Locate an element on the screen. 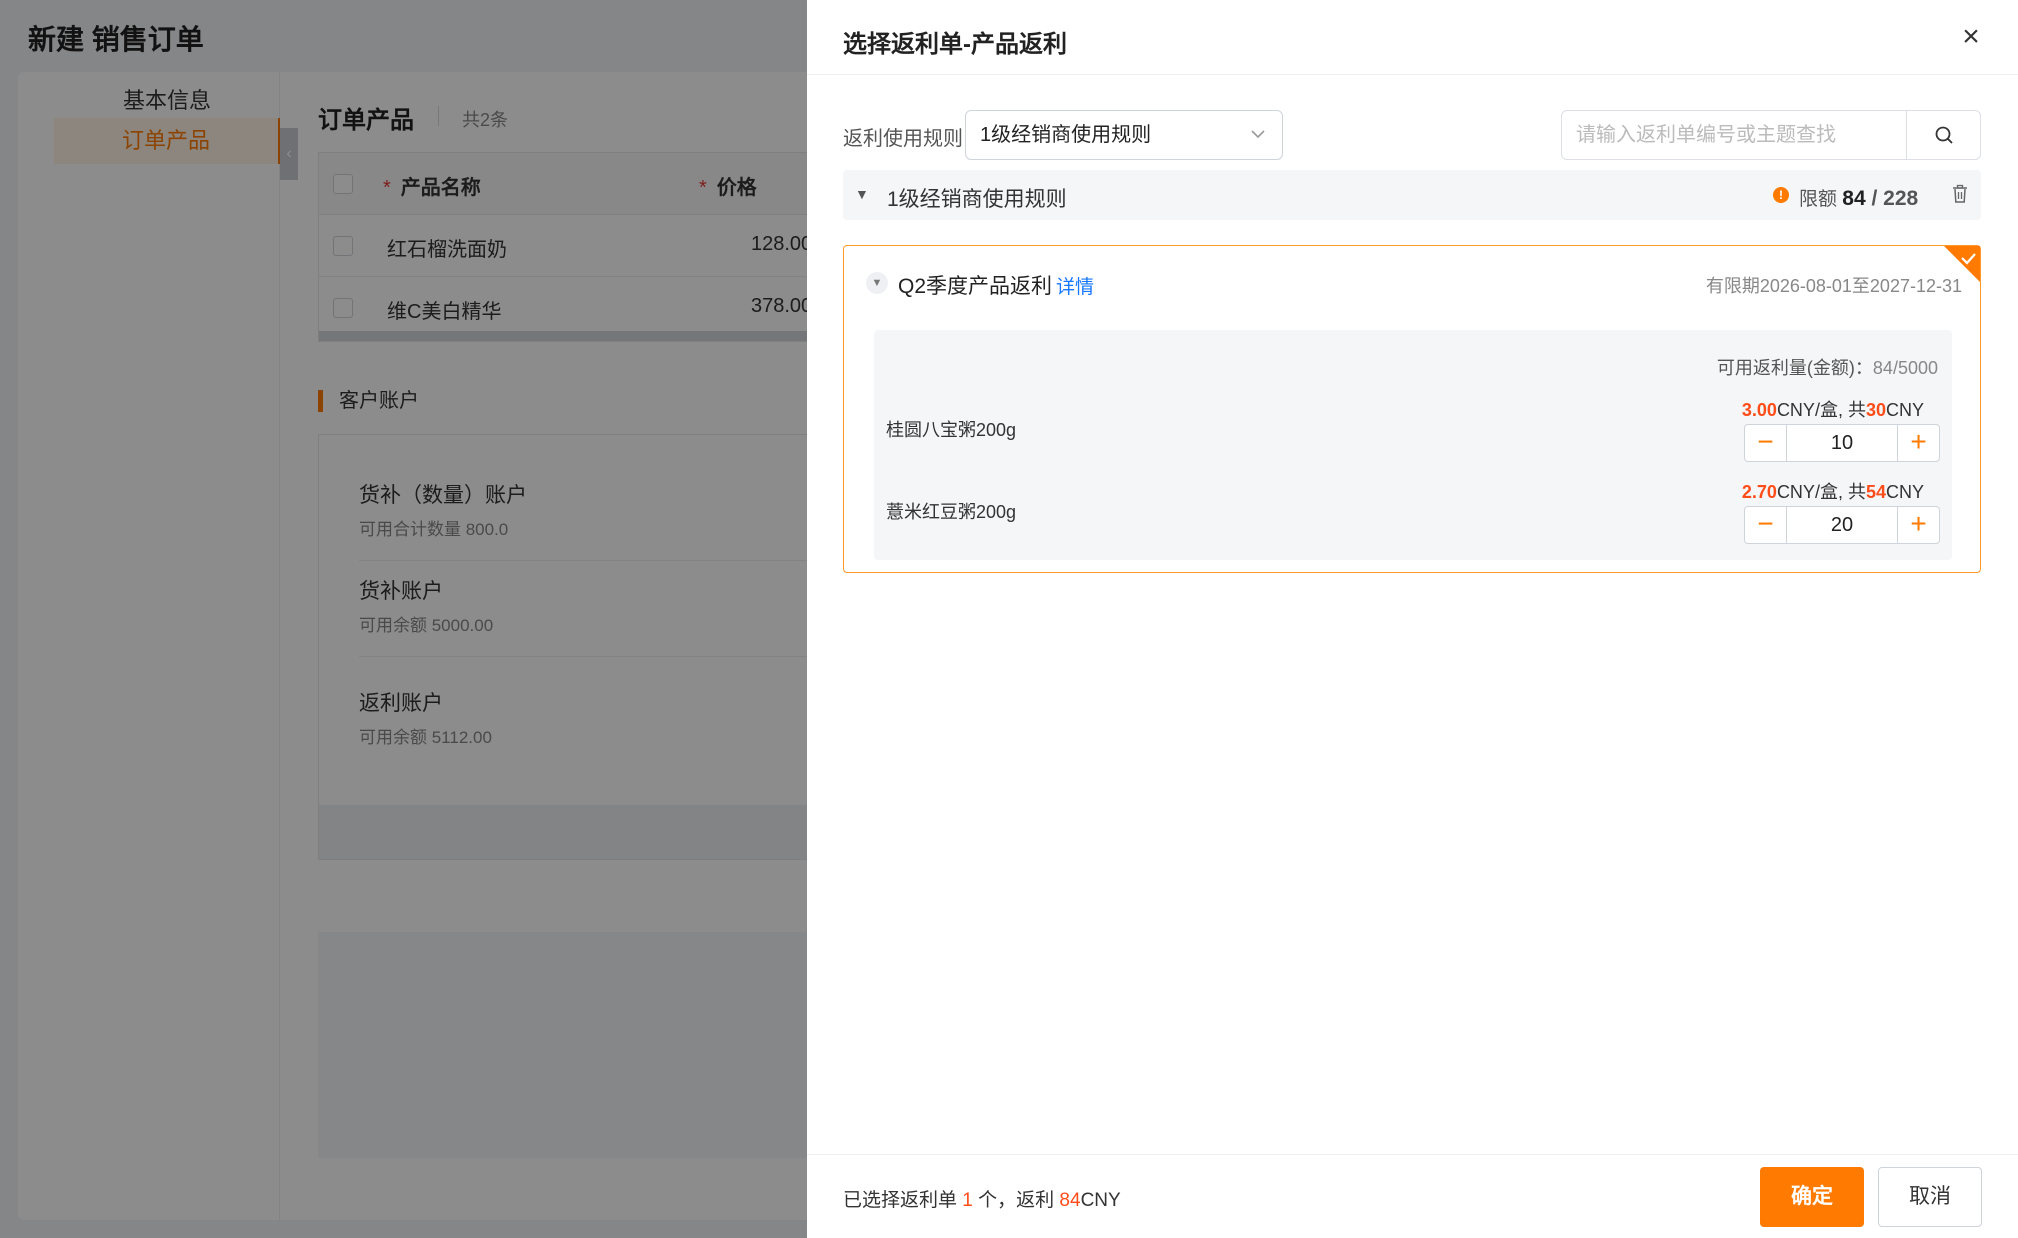 Image resolution: width=2018 pixels, height=1238 pixels. drawer-header: 选择返利单-产品返利 × is located at coordinates (1412, 37).